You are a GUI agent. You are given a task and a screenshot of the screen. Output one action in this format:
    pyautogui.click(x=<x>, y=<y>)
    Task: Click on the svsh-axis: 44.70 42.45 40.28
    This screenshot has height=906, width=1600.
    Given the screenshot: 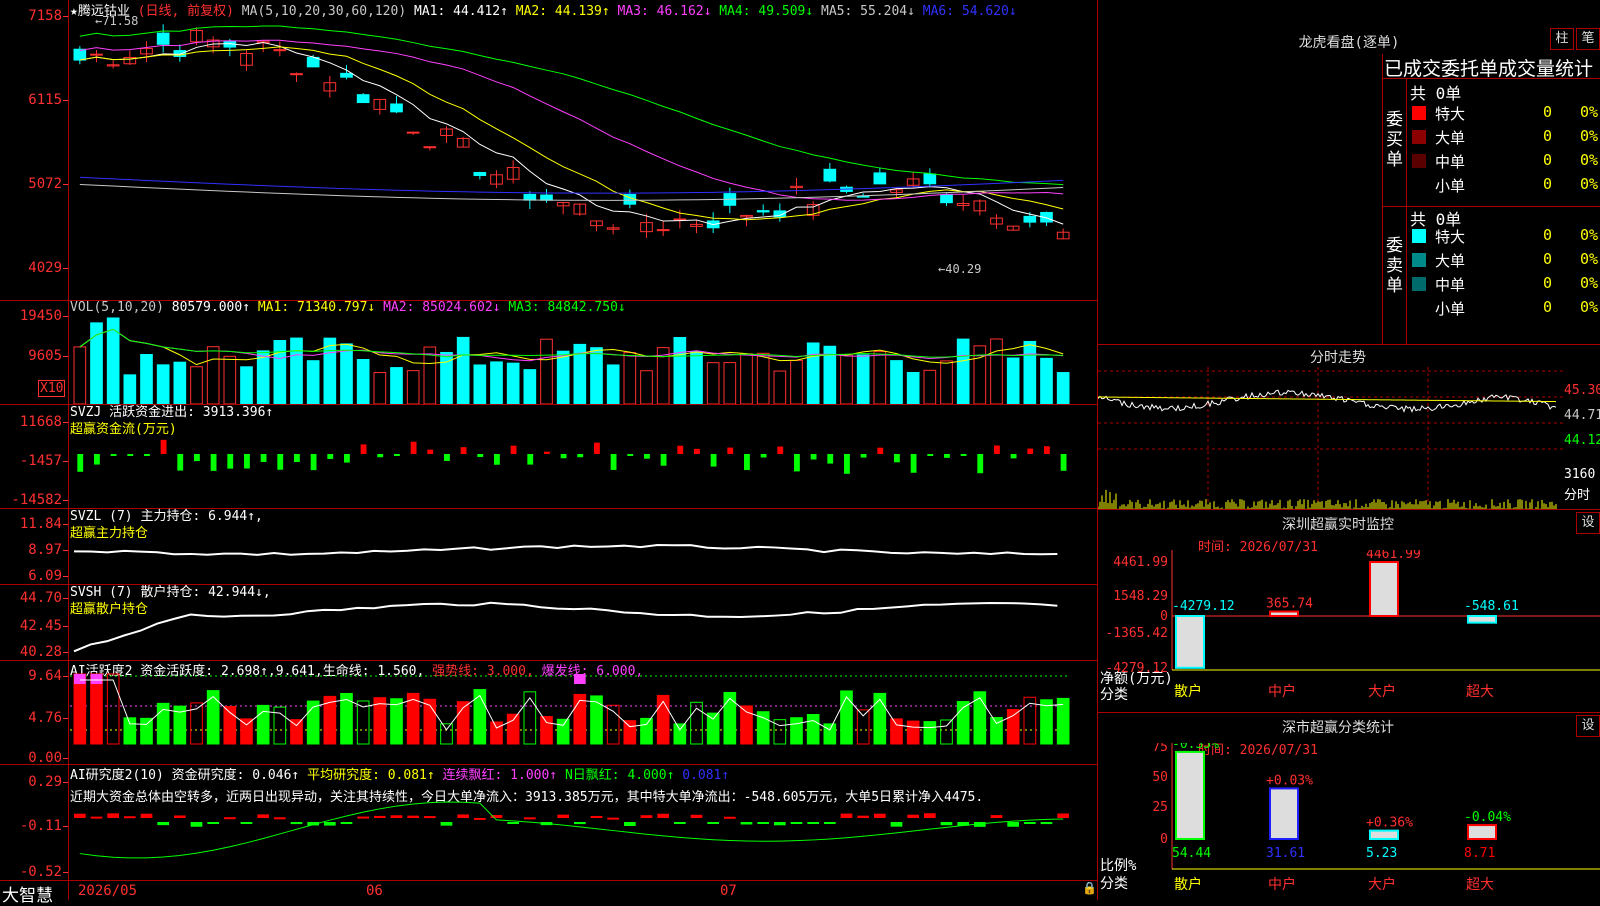 What is the action you would take?
    pyautogui.click(x=34, y=622)
    